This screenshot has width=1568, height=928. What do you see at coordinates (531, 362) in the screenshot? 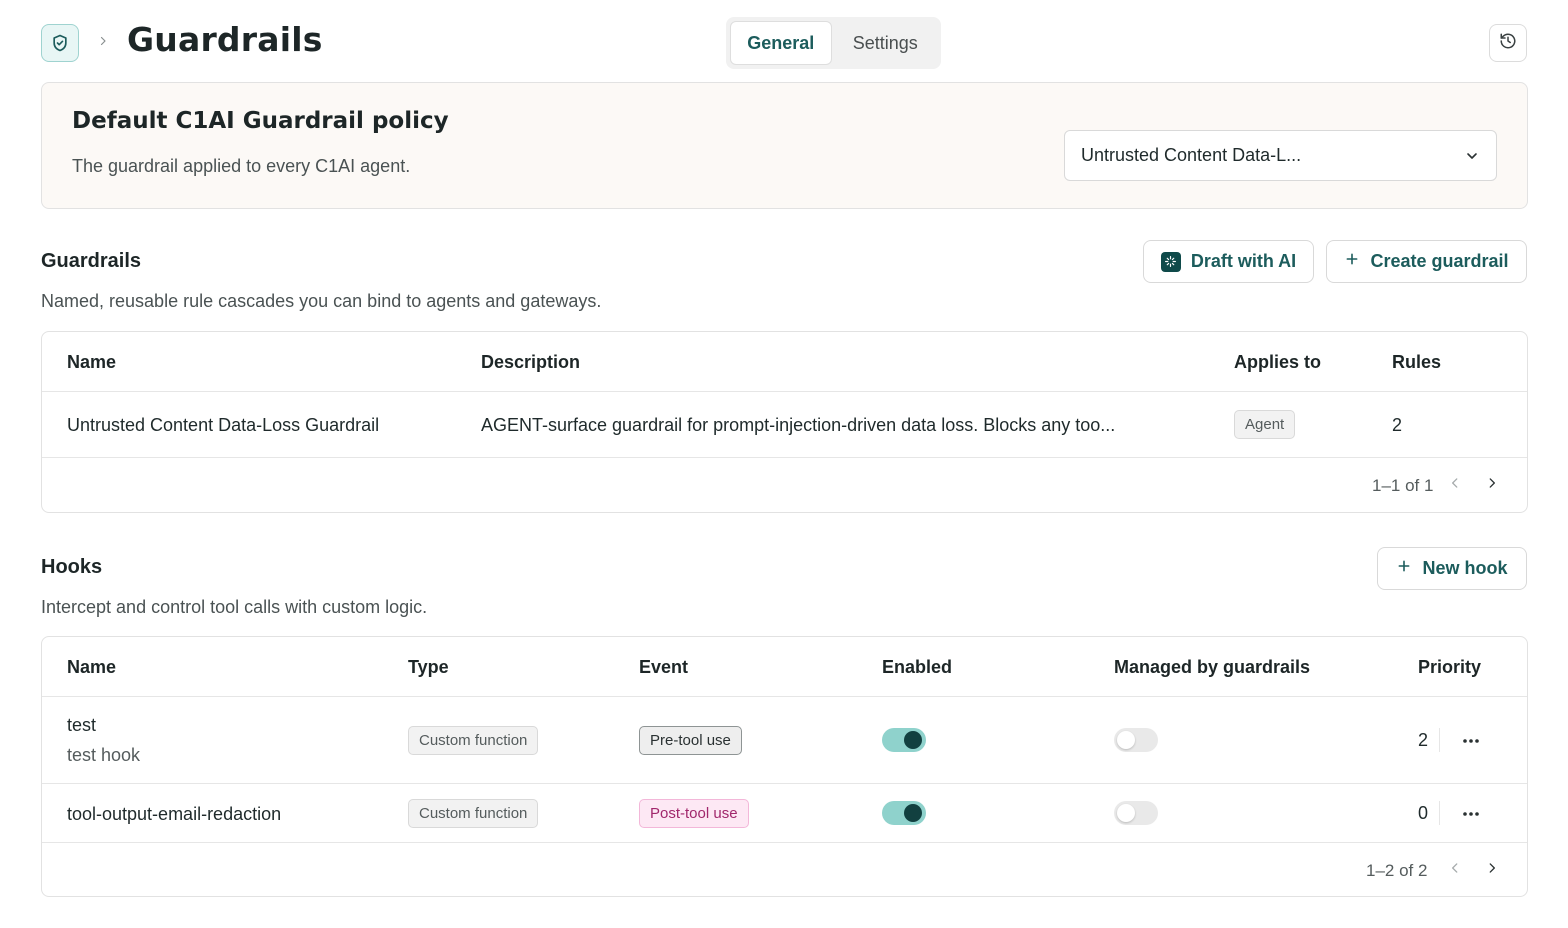
I see `column-header-description: Description` at bounding box center [531, 362].